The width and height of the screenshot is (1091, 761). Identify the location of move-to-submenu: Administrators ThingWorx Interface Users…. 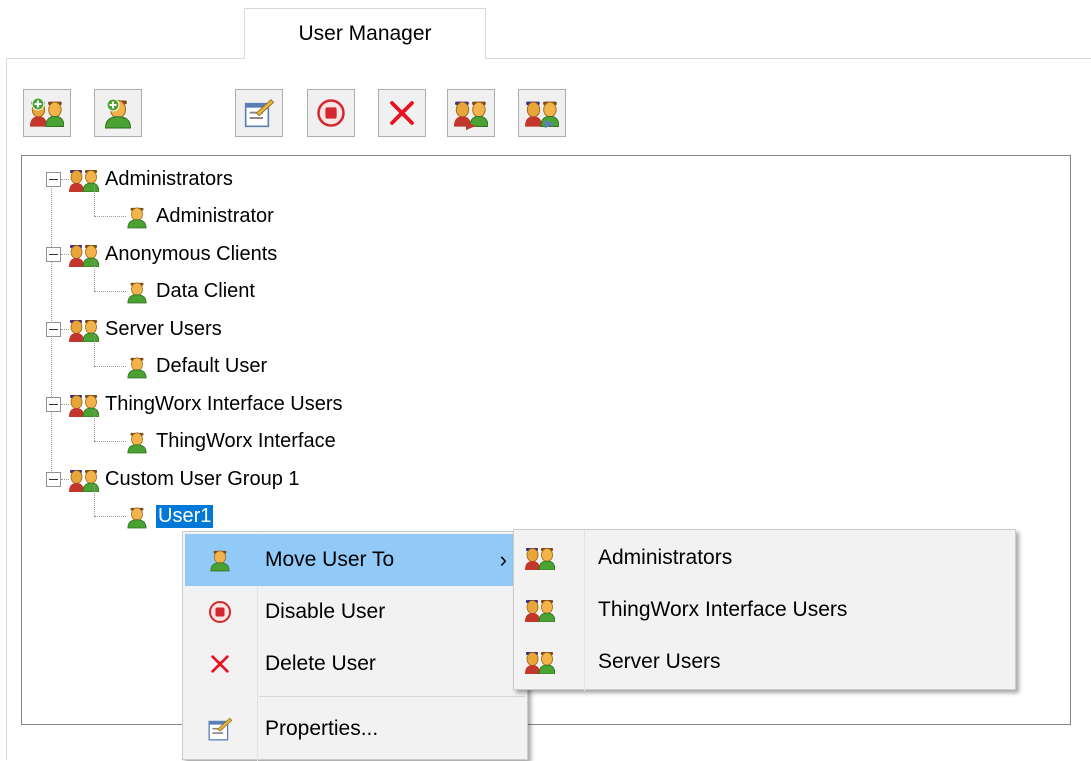
(764, 610).